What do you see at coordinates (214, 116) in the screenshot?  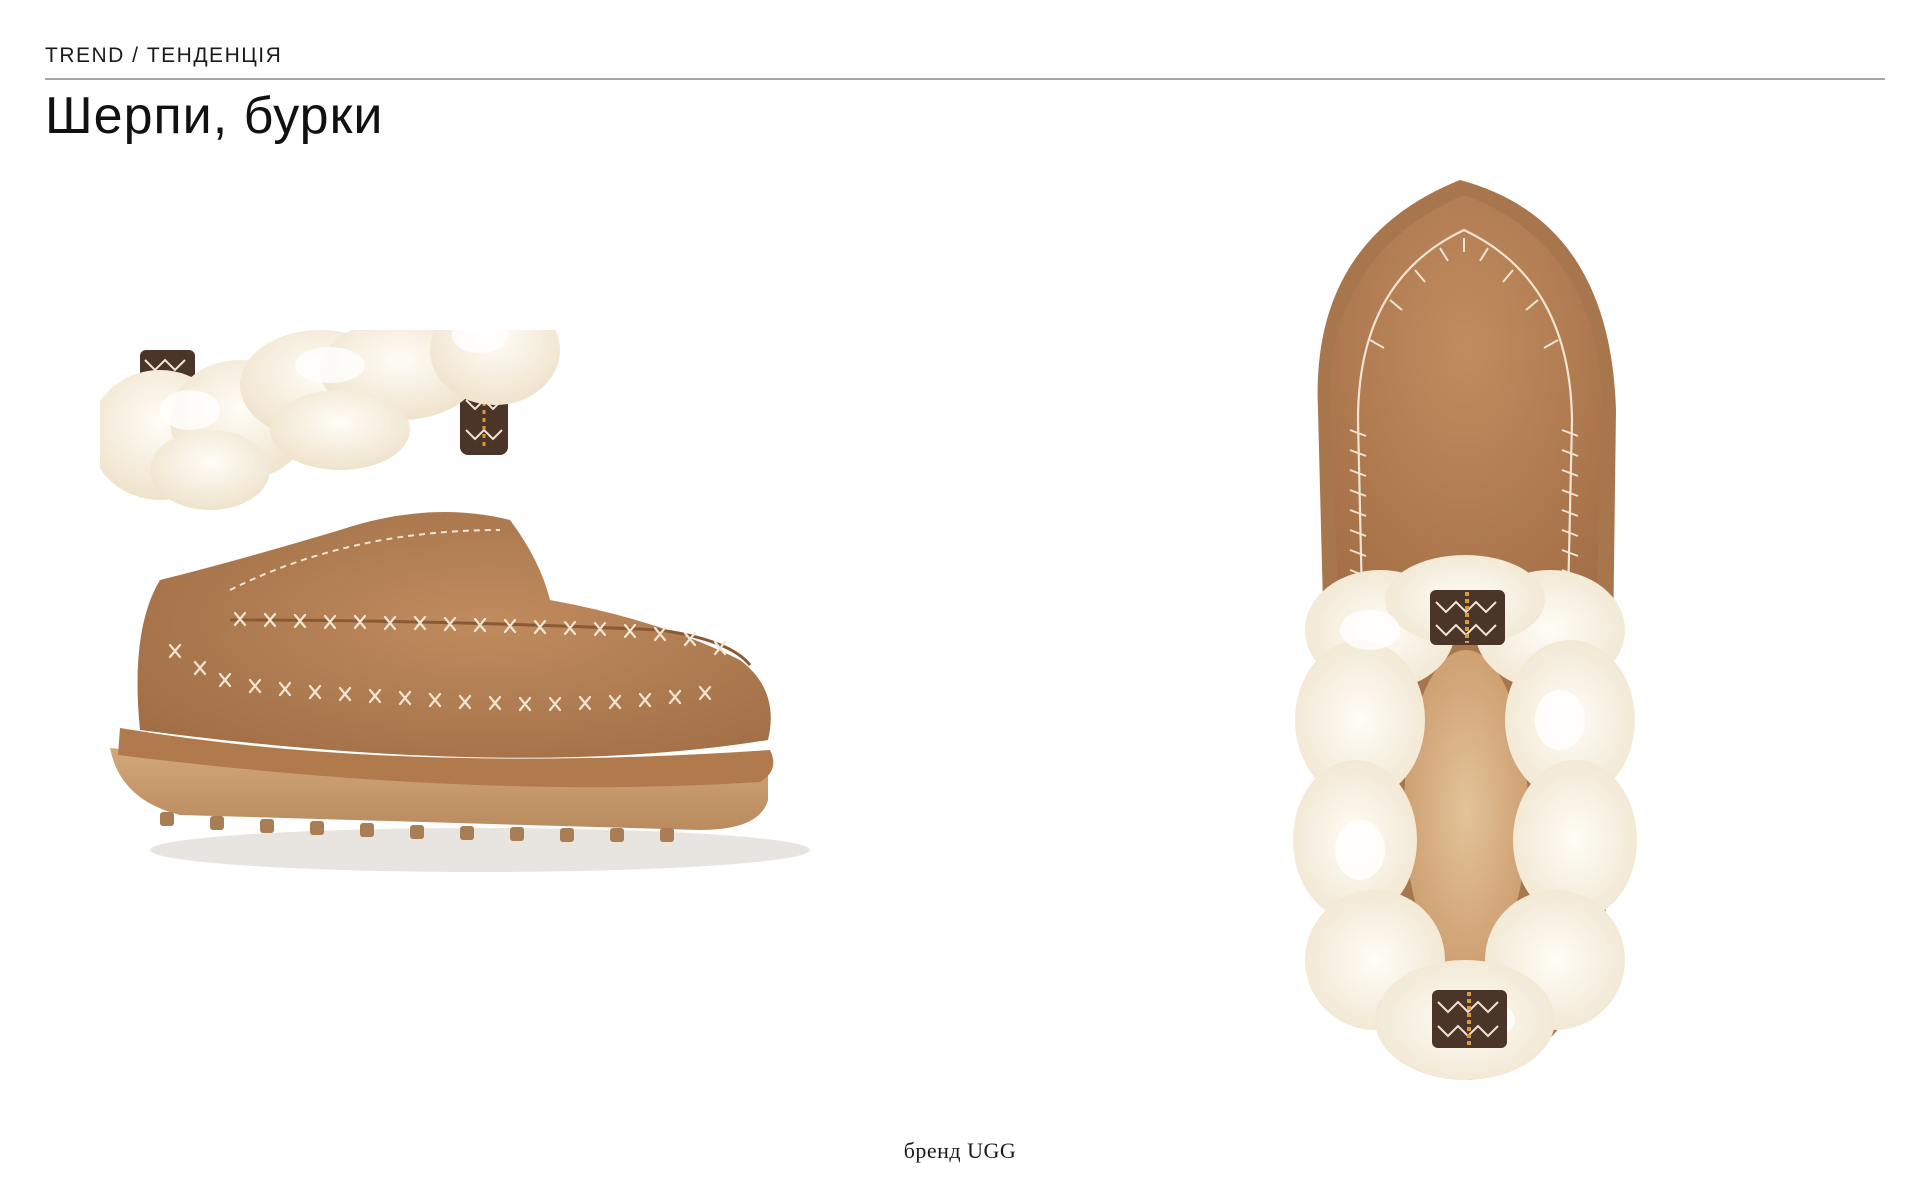 I see `page-title: Шерпи, бурки` at bounding box center [214, 116].